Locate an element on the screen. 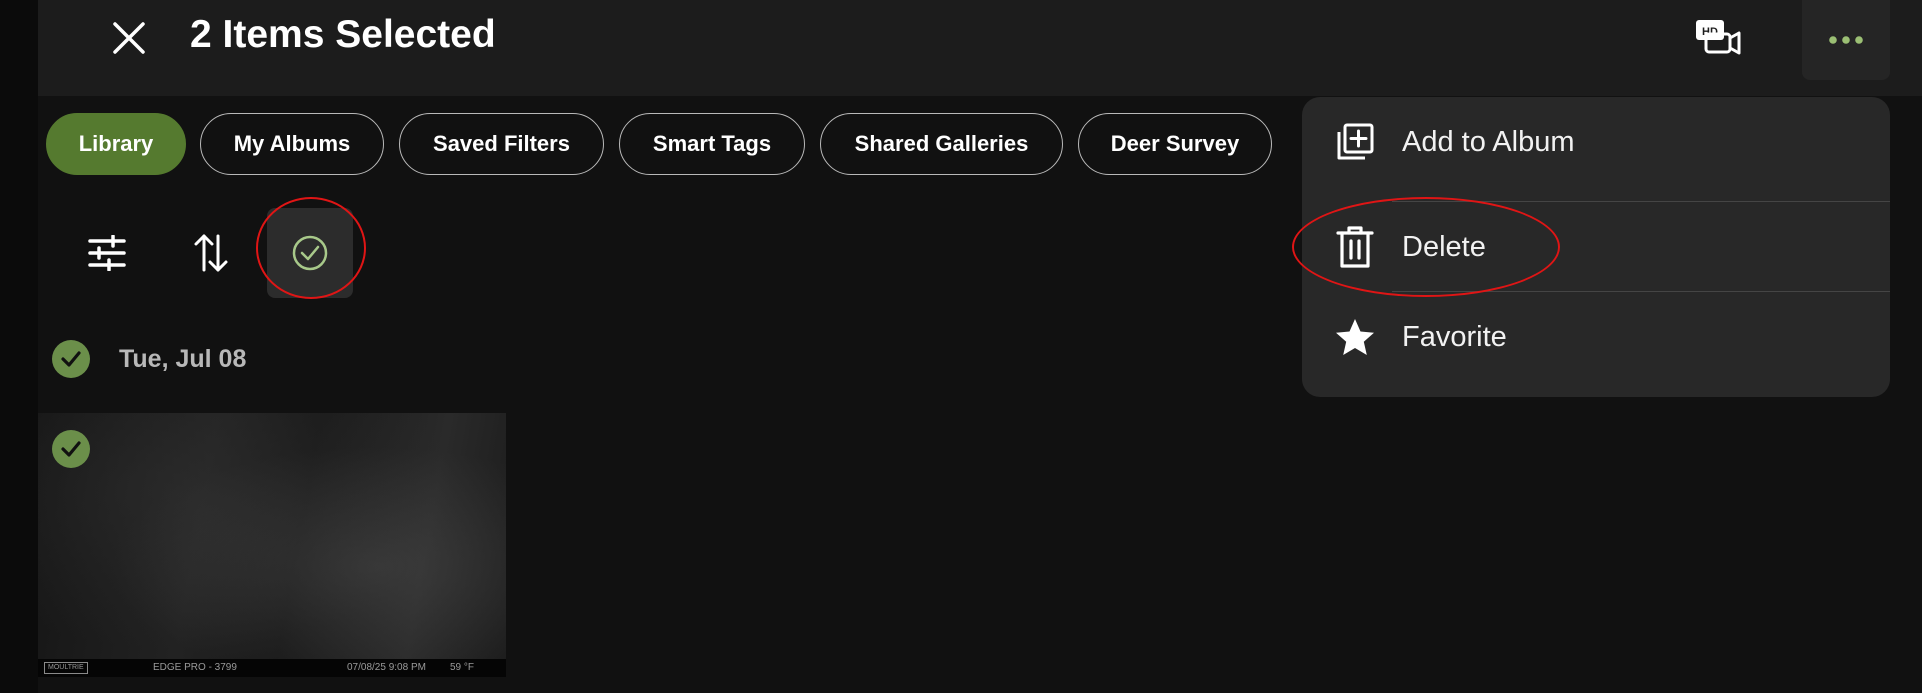 The image size is (1922, 693). date-group-label: Tue, Jul 08 is located at coordinates (183, 359).